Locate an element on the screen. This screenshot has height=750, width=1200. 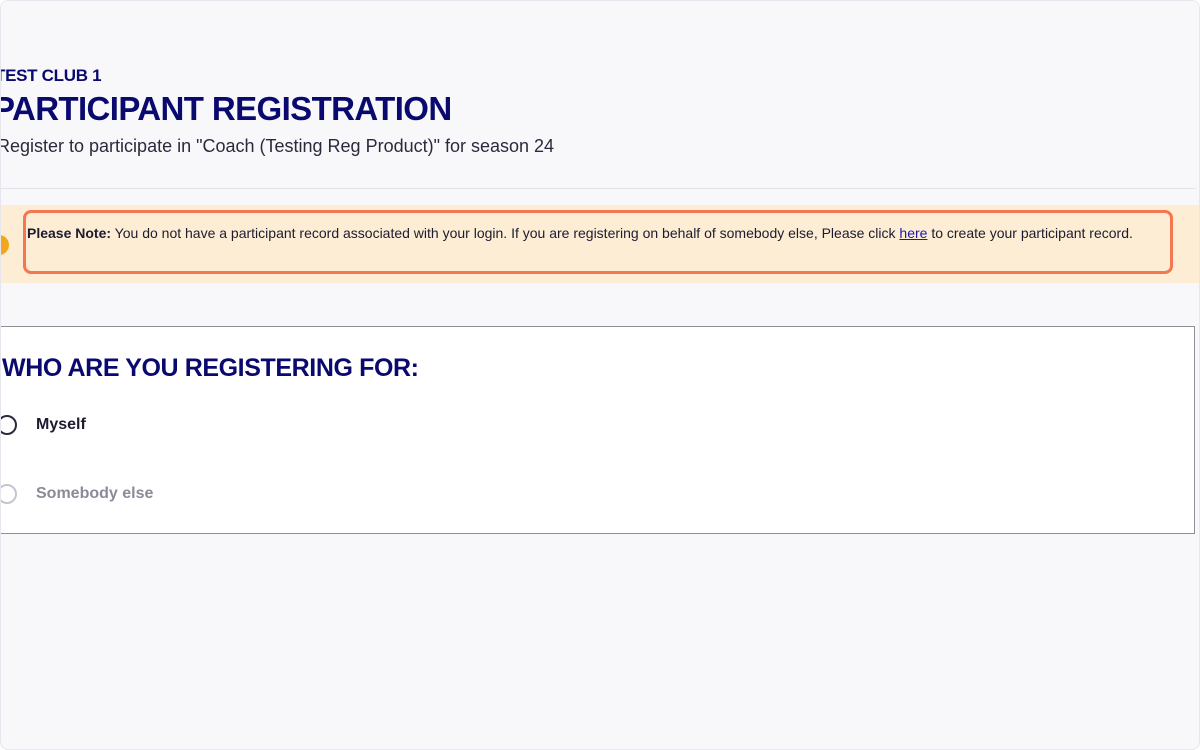
radio-button-myself is located at coordinates (9, 425).